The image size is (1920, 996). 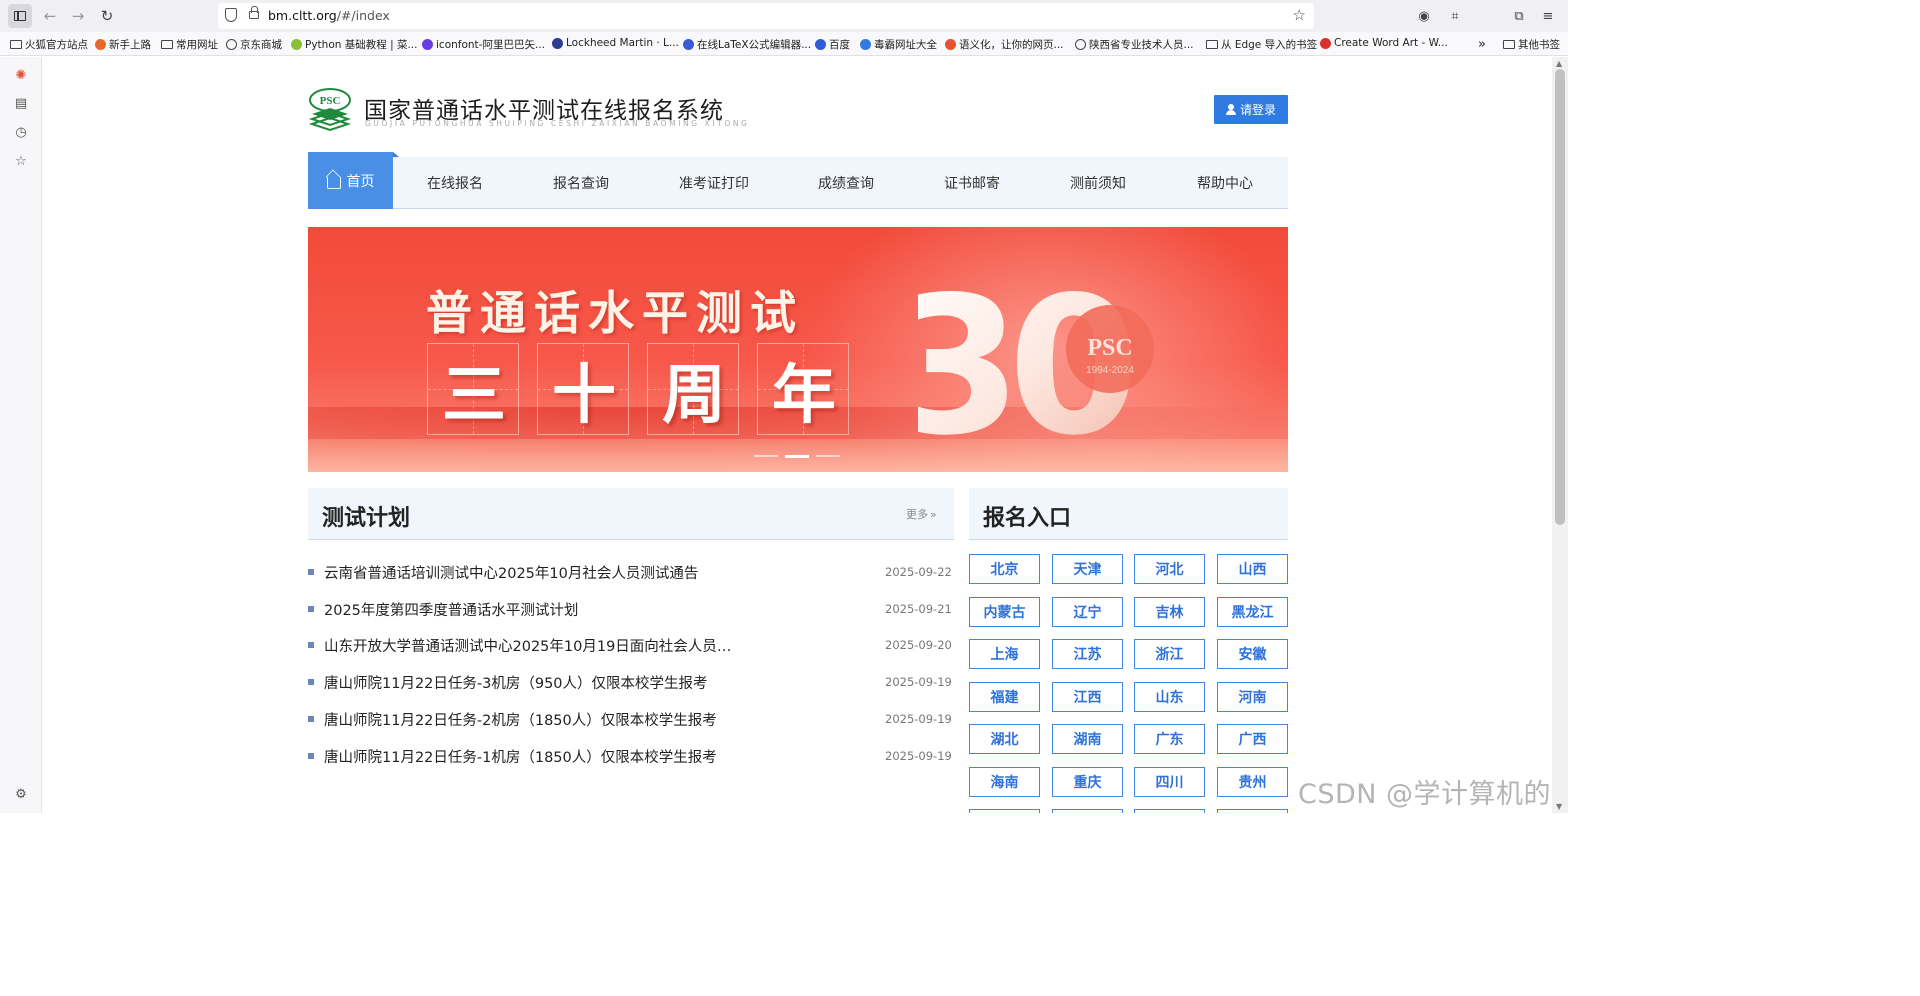 What do you see at coordinates (1004, 782) in the screenshot?
I see `province-button: 海南` at bounding box center [1004, 782].